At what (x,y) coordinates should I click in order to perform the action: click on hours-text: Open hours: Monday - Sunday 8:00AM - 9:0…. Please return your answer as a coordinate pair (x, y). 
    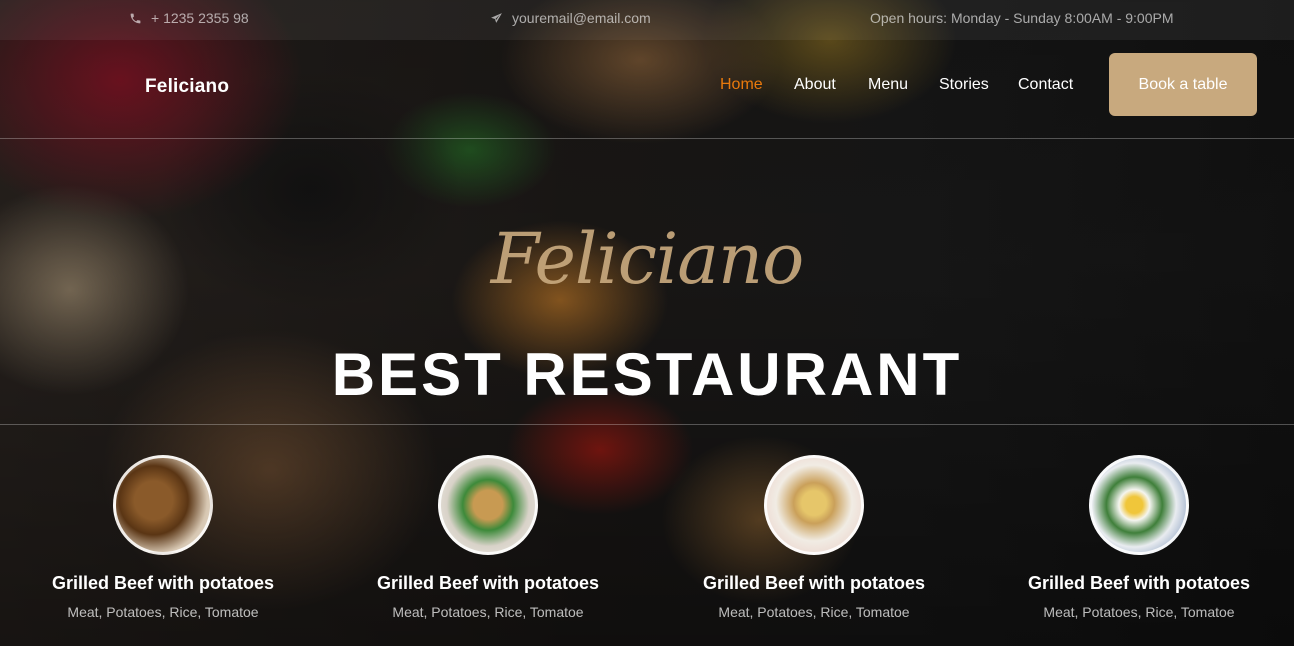
    Looking at the image, I should click on (1022, 18).